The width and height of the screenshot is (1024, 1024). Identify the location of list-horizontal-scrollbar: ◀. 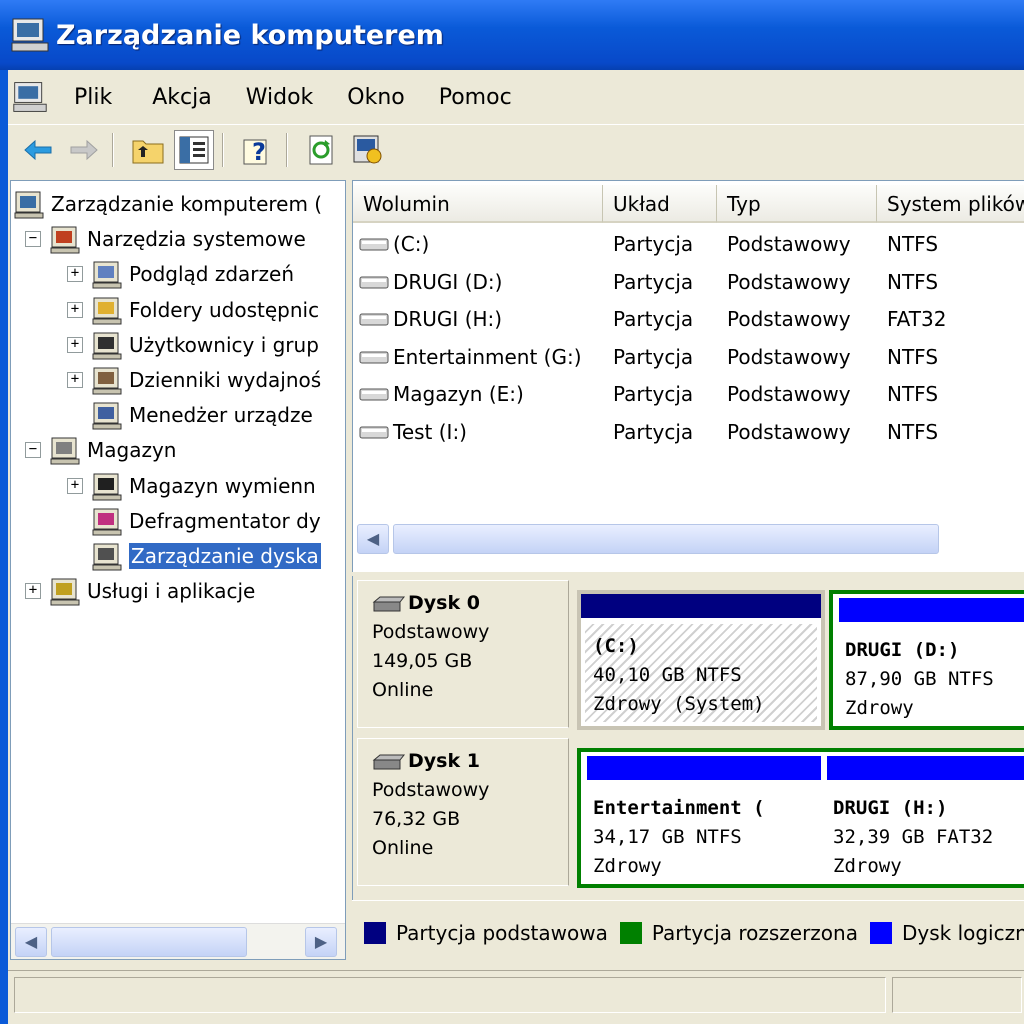
(688, 539).